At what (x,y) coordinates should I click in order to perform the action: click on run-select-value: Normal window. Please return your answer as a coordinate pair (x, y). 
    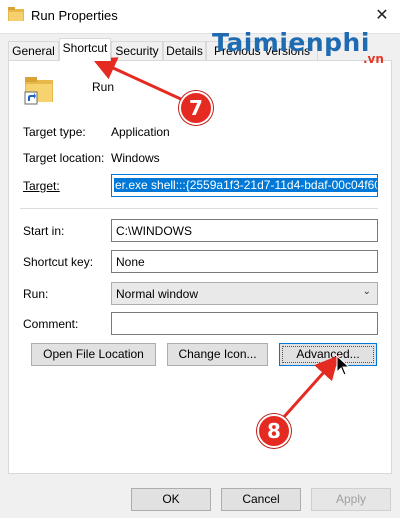
    Looking at the image, I should click on (157, 294).